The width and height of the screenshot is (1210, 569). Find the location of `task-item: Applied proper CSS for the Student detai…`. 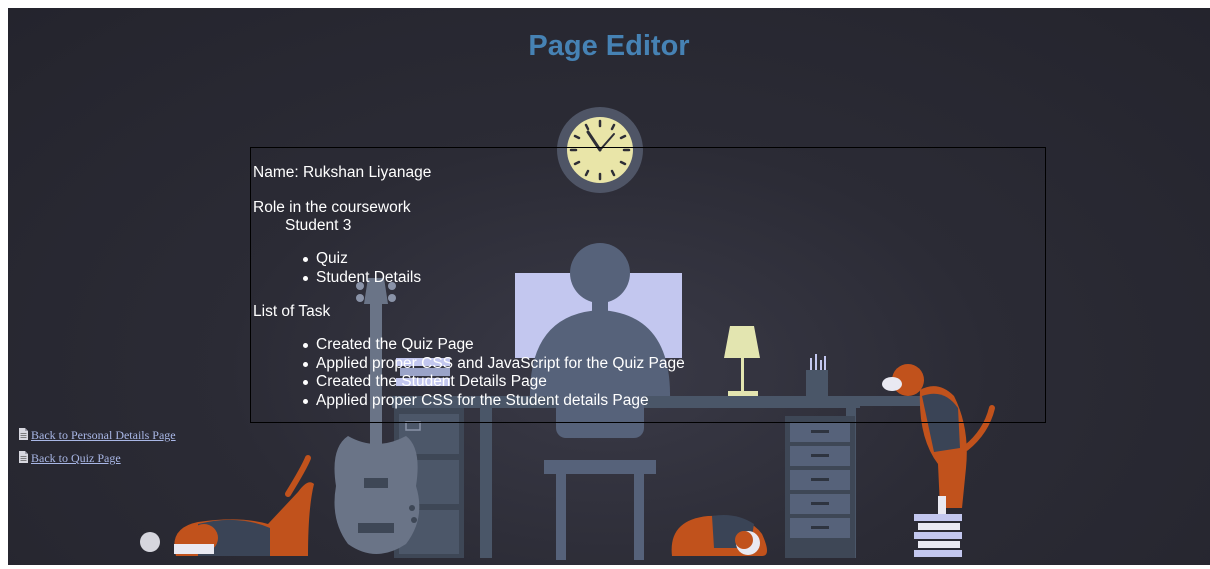

task-item: Applied proper CSS for the Student detai… is located at coordinates (494, 401).